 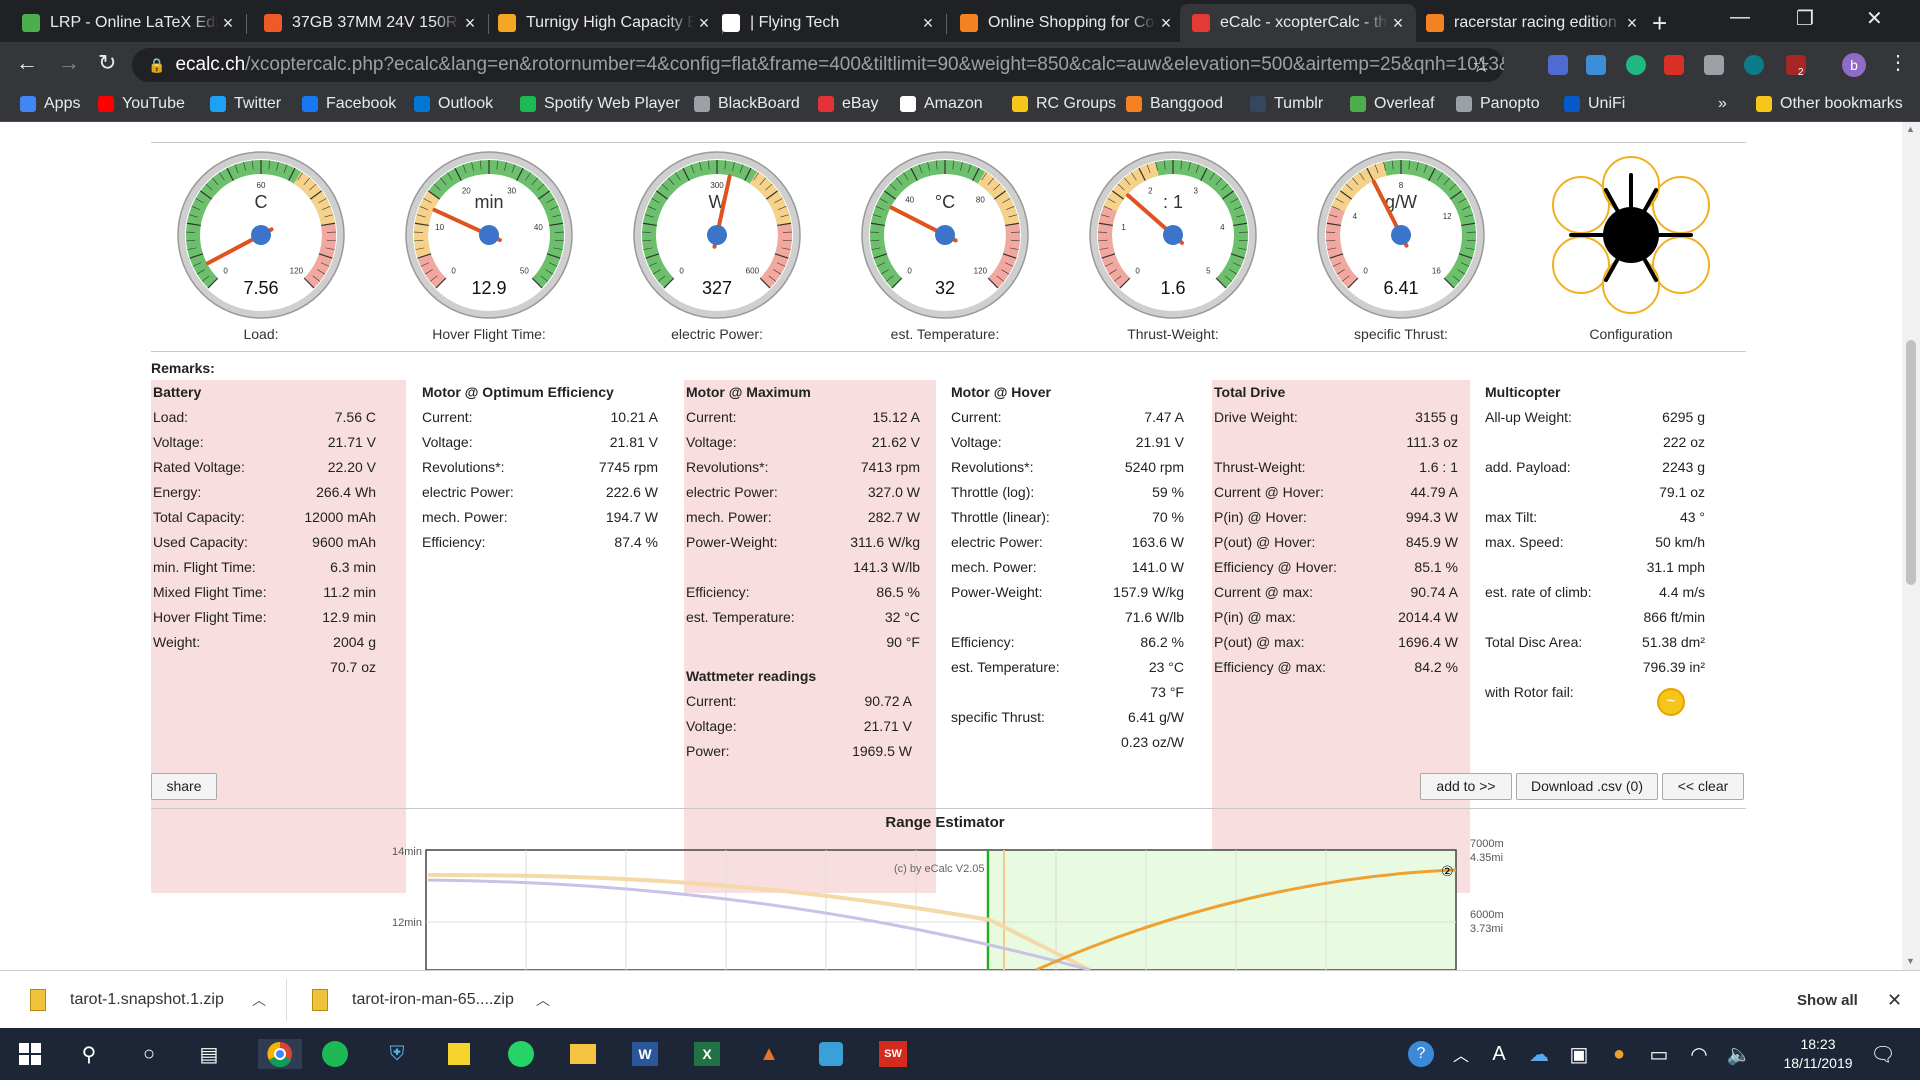 I want to click on bookmark-item: YouTube, so click(x=141, y=104).